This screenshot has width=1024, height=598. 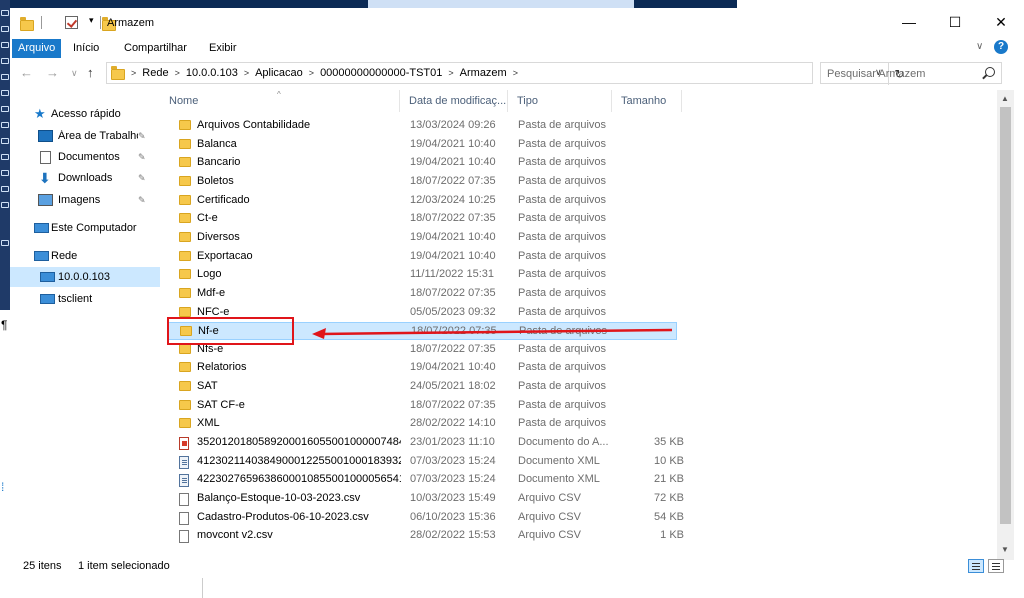 What do you see at coordinates (381, 73) in the screenshot?
I see `breadcrumb-tst01: 00000000000000-TST01` at bounding box center [381, 73].